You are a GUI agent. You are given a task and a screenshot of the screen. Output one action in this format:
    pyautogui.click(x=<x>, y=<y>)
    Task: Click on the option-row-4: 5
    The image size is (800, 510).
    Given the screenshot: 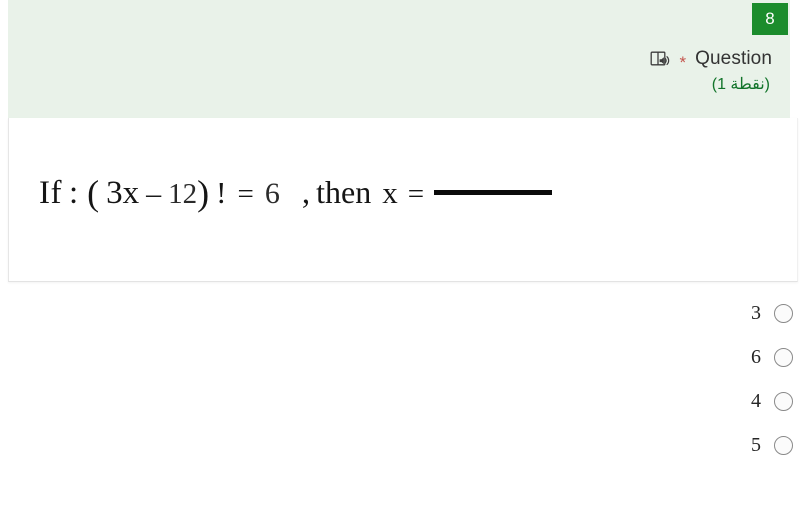 What is the action you would take?
    pyautogui.click(x=400, y=445)
    